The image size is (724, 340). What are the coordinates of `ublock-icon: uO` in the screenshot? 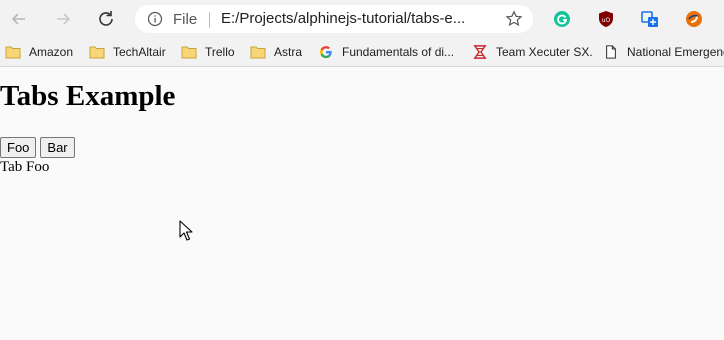 It's located at (606, 19).